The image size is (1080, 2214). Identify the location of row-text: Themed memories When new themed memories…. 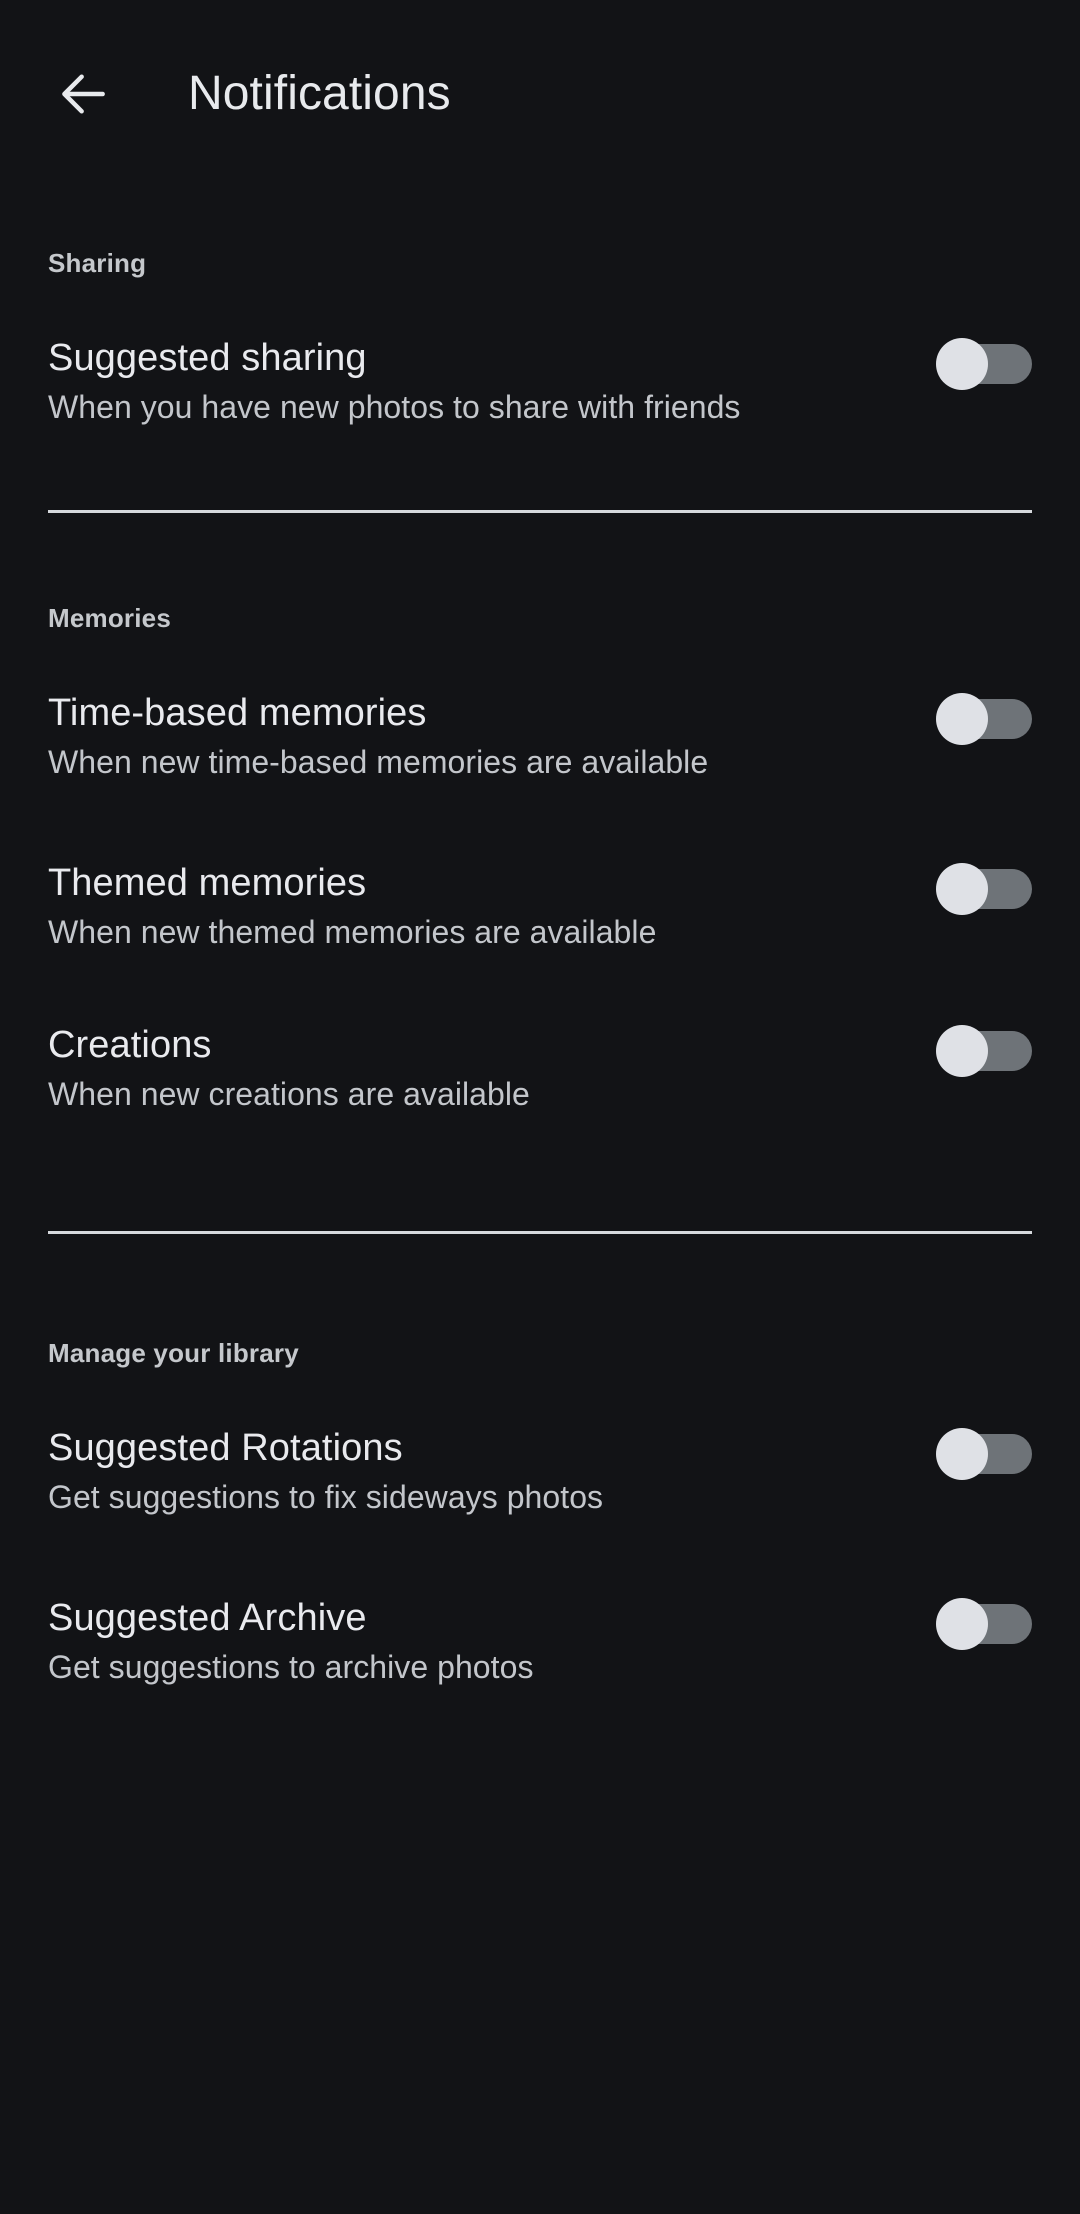
(478, 908).